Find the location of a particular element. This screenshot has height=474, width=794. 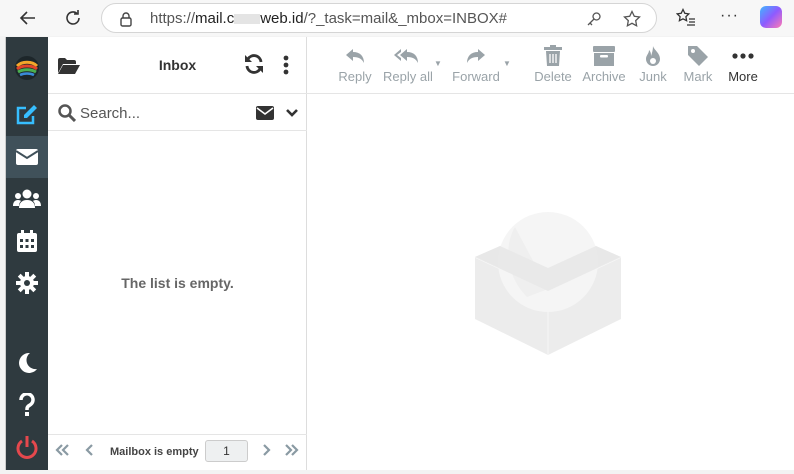

forward-dropdown-icon: ▼ is located at coordinates (507, 63).